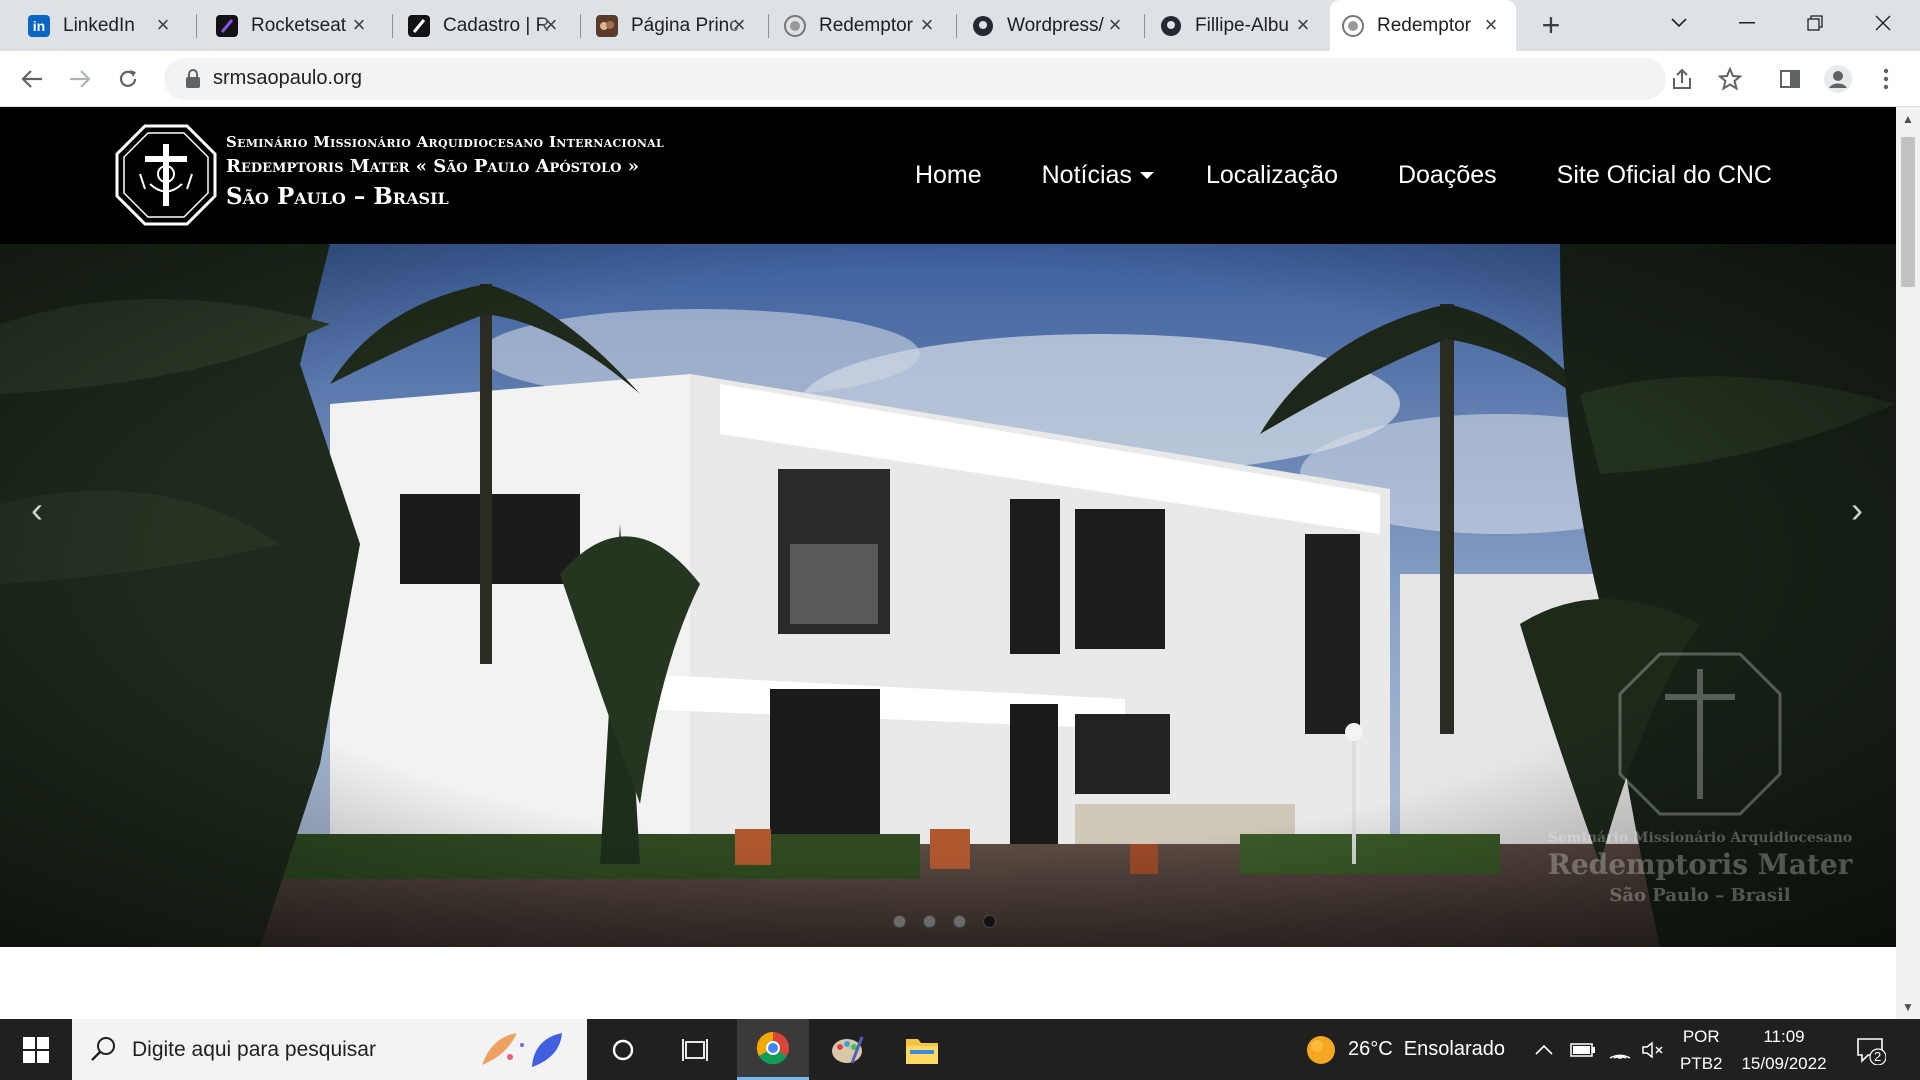 This screenshot has width=1920, height=1080. What do you see at coordinates (1815, 22) in the screenshot?
I see `restore-button` at bounding box center [1815, 22].